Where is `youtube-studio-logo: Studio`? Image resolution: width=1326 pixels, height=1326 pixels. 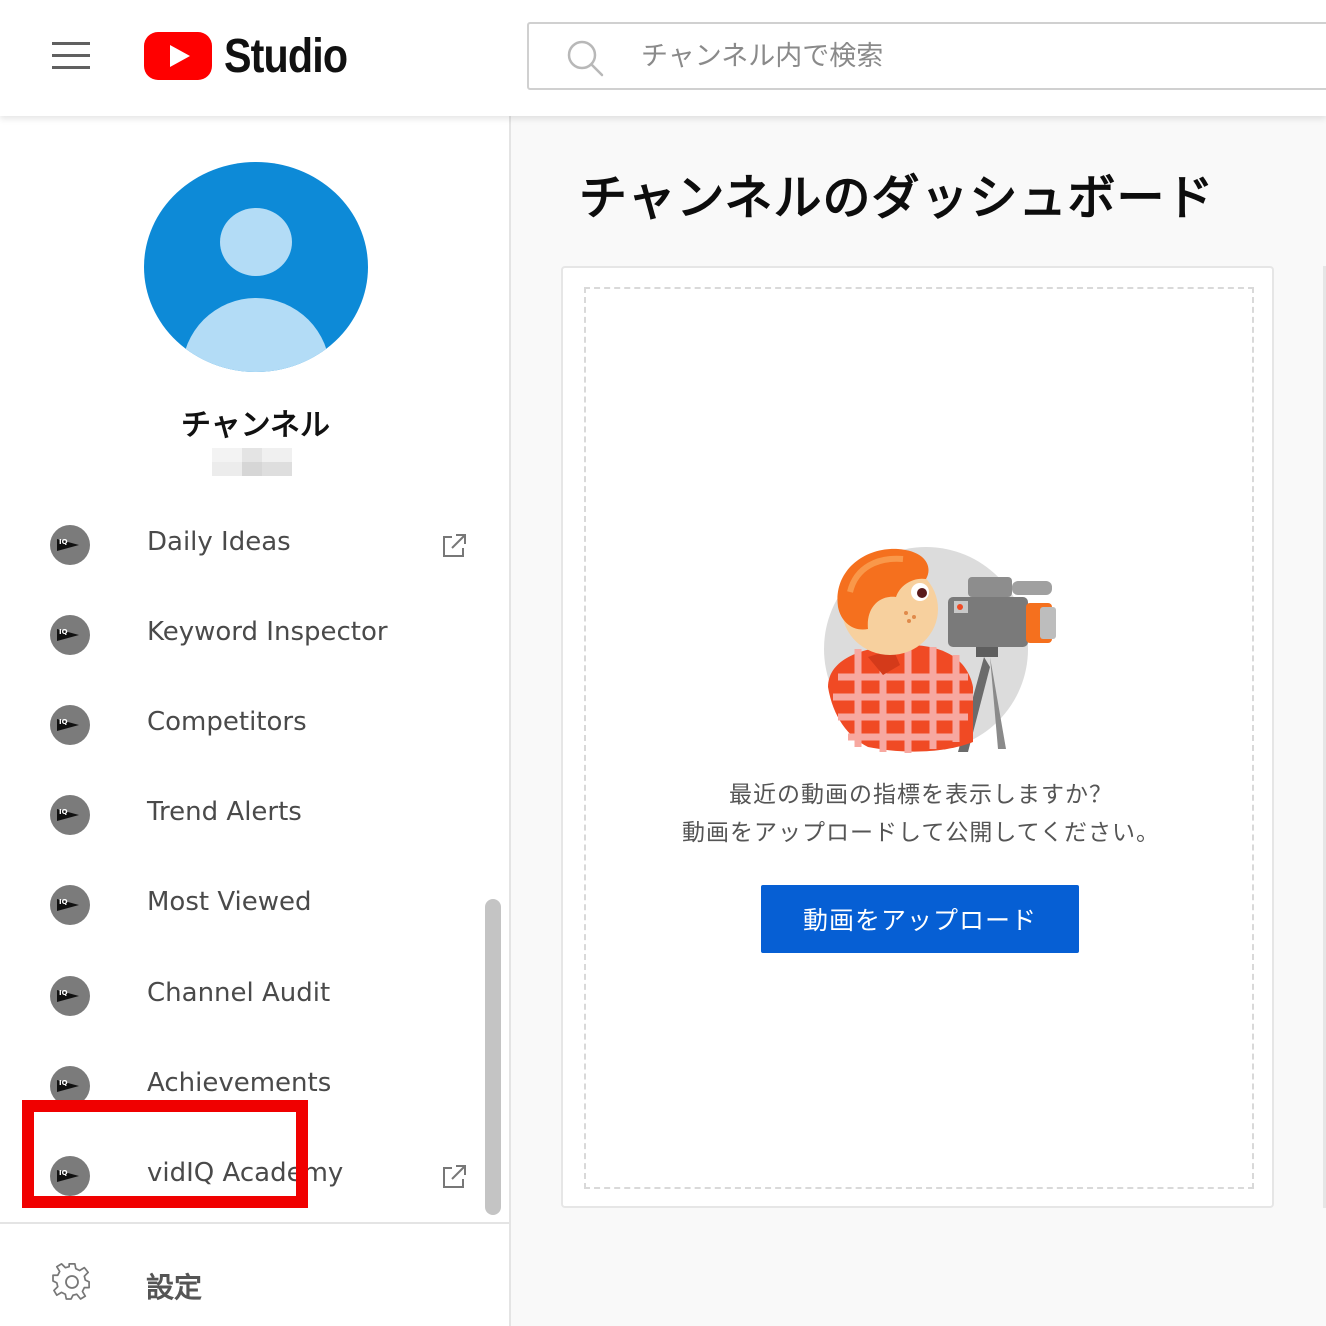 youtube-studio-logo: Studio is located at coordinates (255, 56).